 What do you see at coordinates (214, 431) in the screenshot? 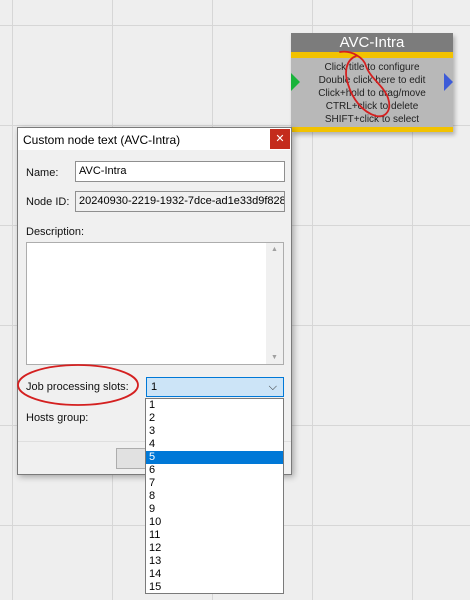
I see `dropdown-option: 3` at bounding box center [214, 431].